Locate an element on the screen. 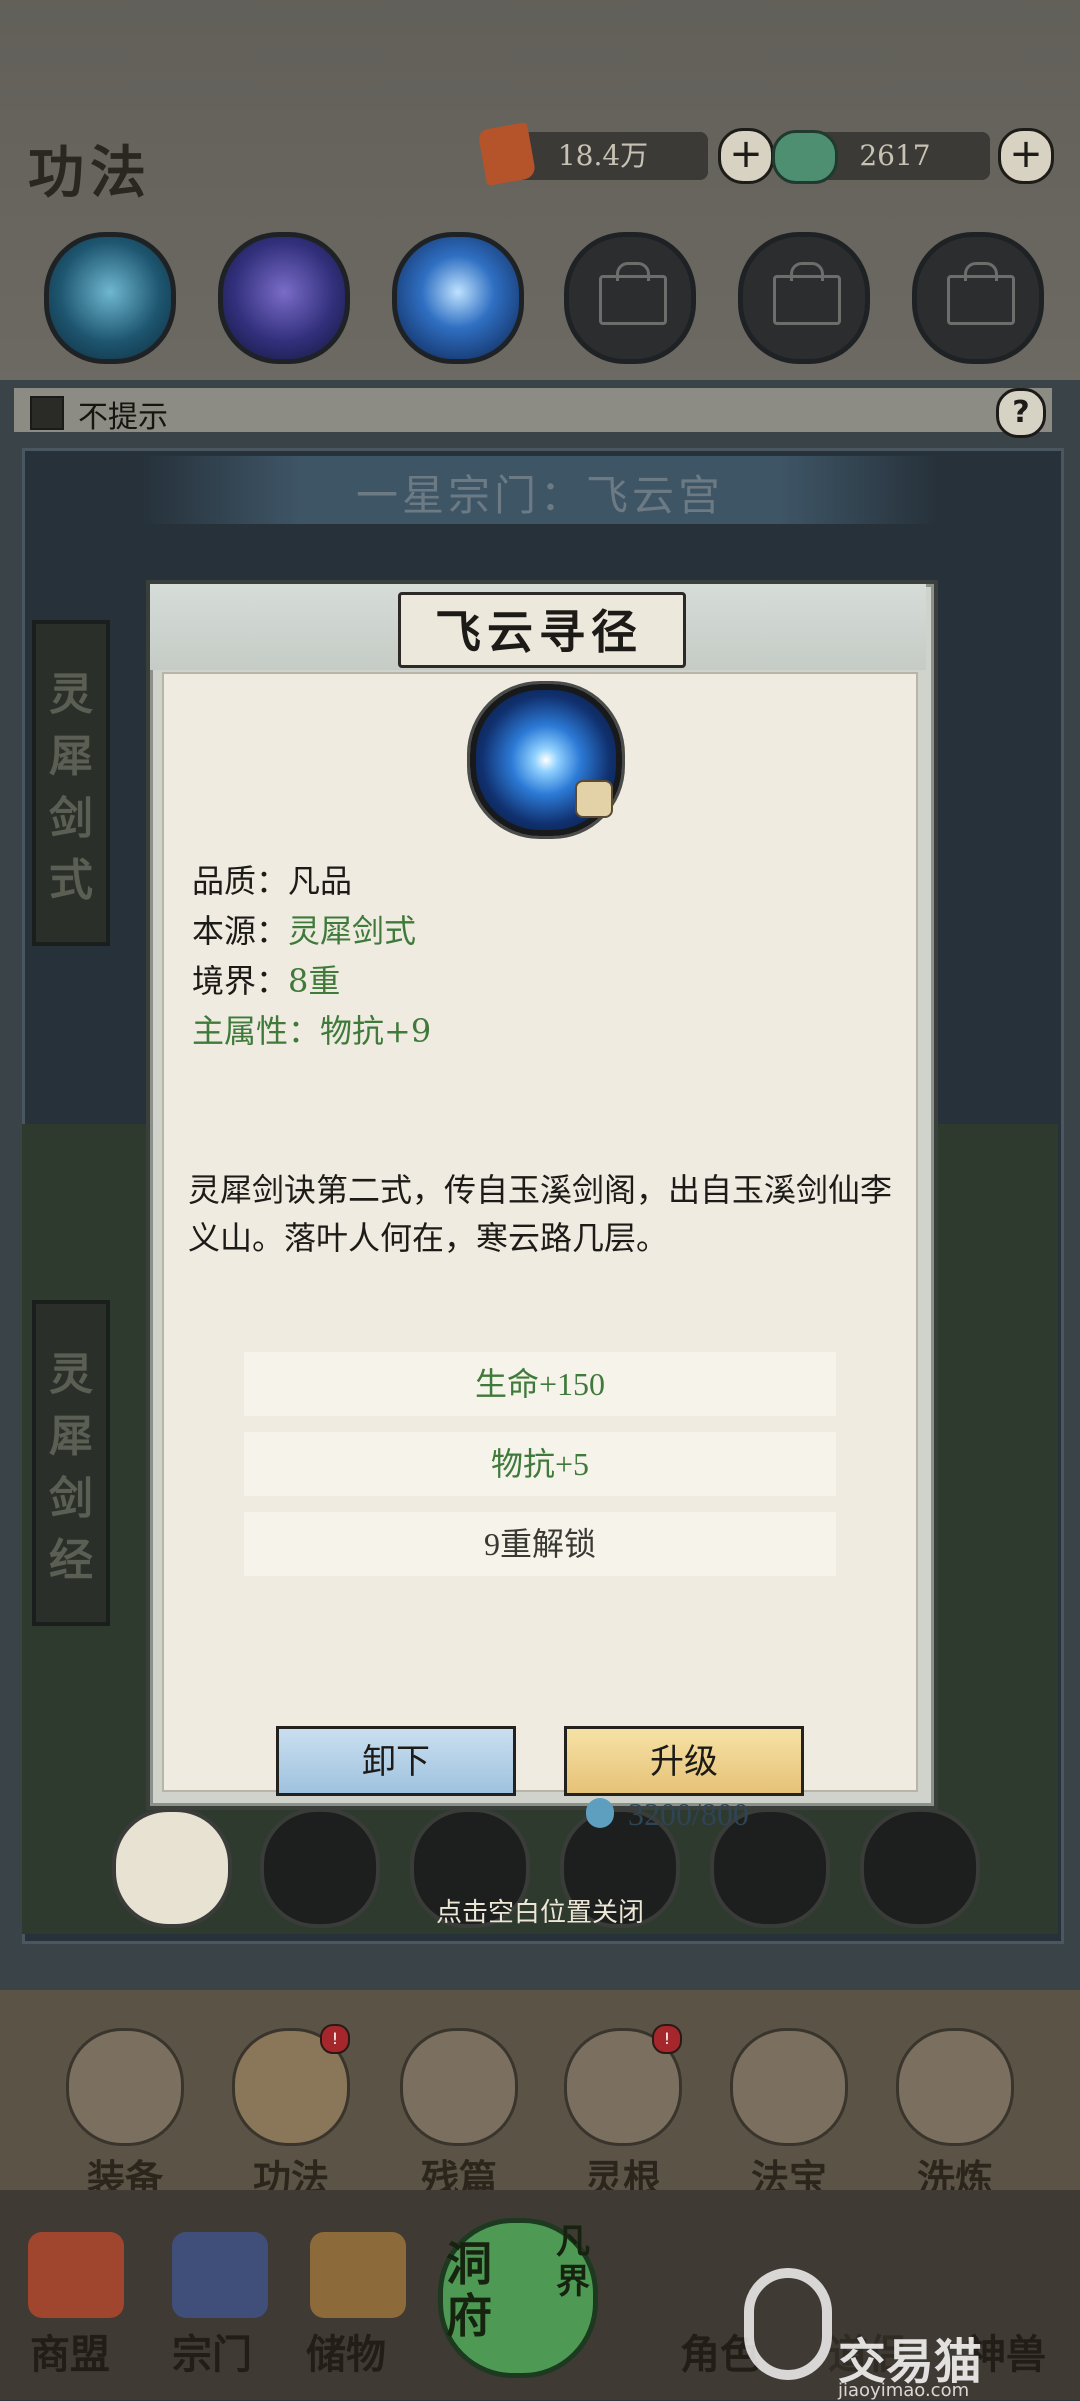  dialog-title: 飞云寻径 is located at coordinates (539, 632).